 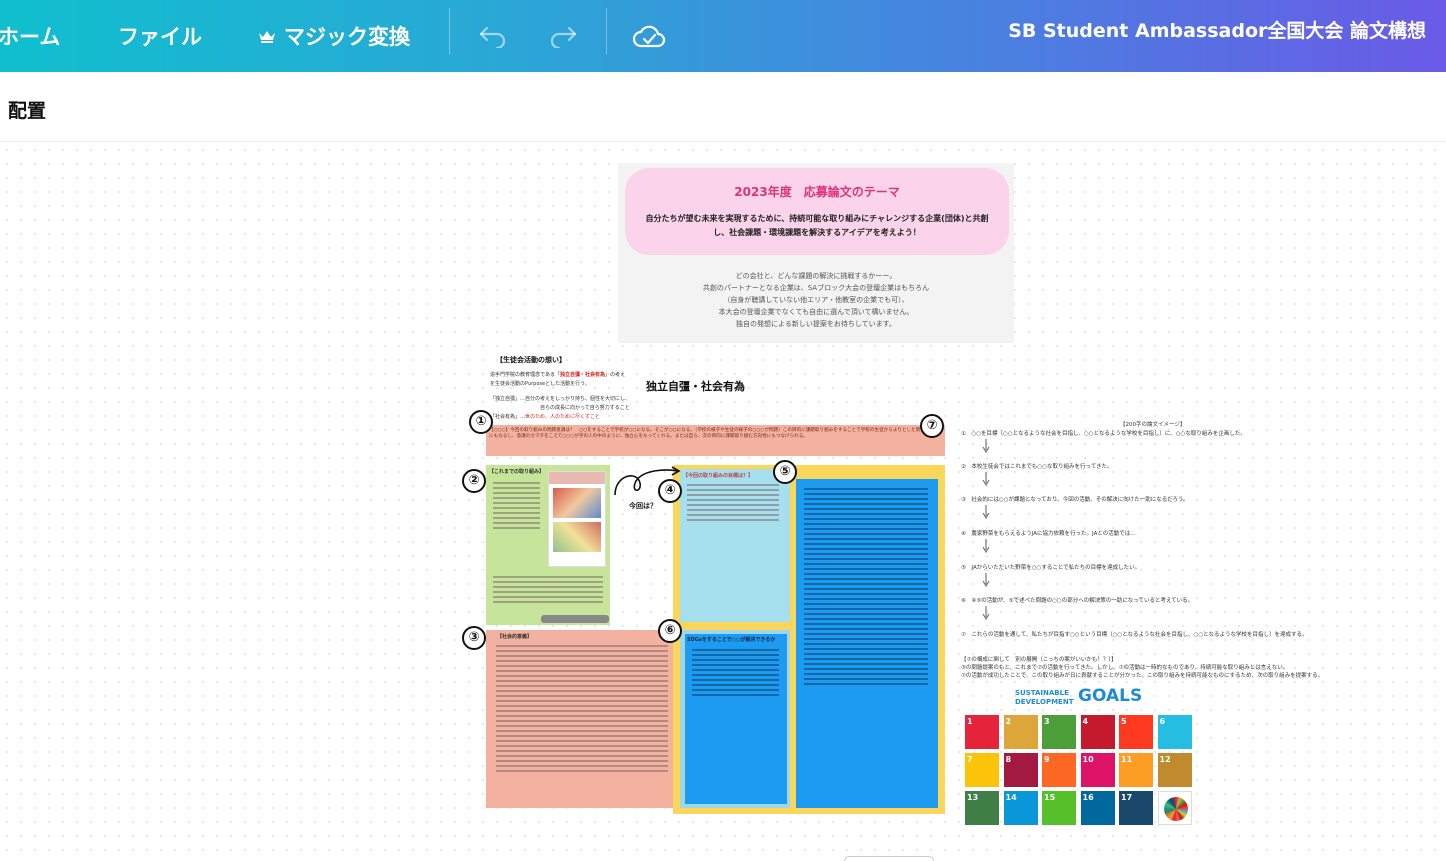 I want to click on sdg-goal-number: 7, so click(x=970, y=759).